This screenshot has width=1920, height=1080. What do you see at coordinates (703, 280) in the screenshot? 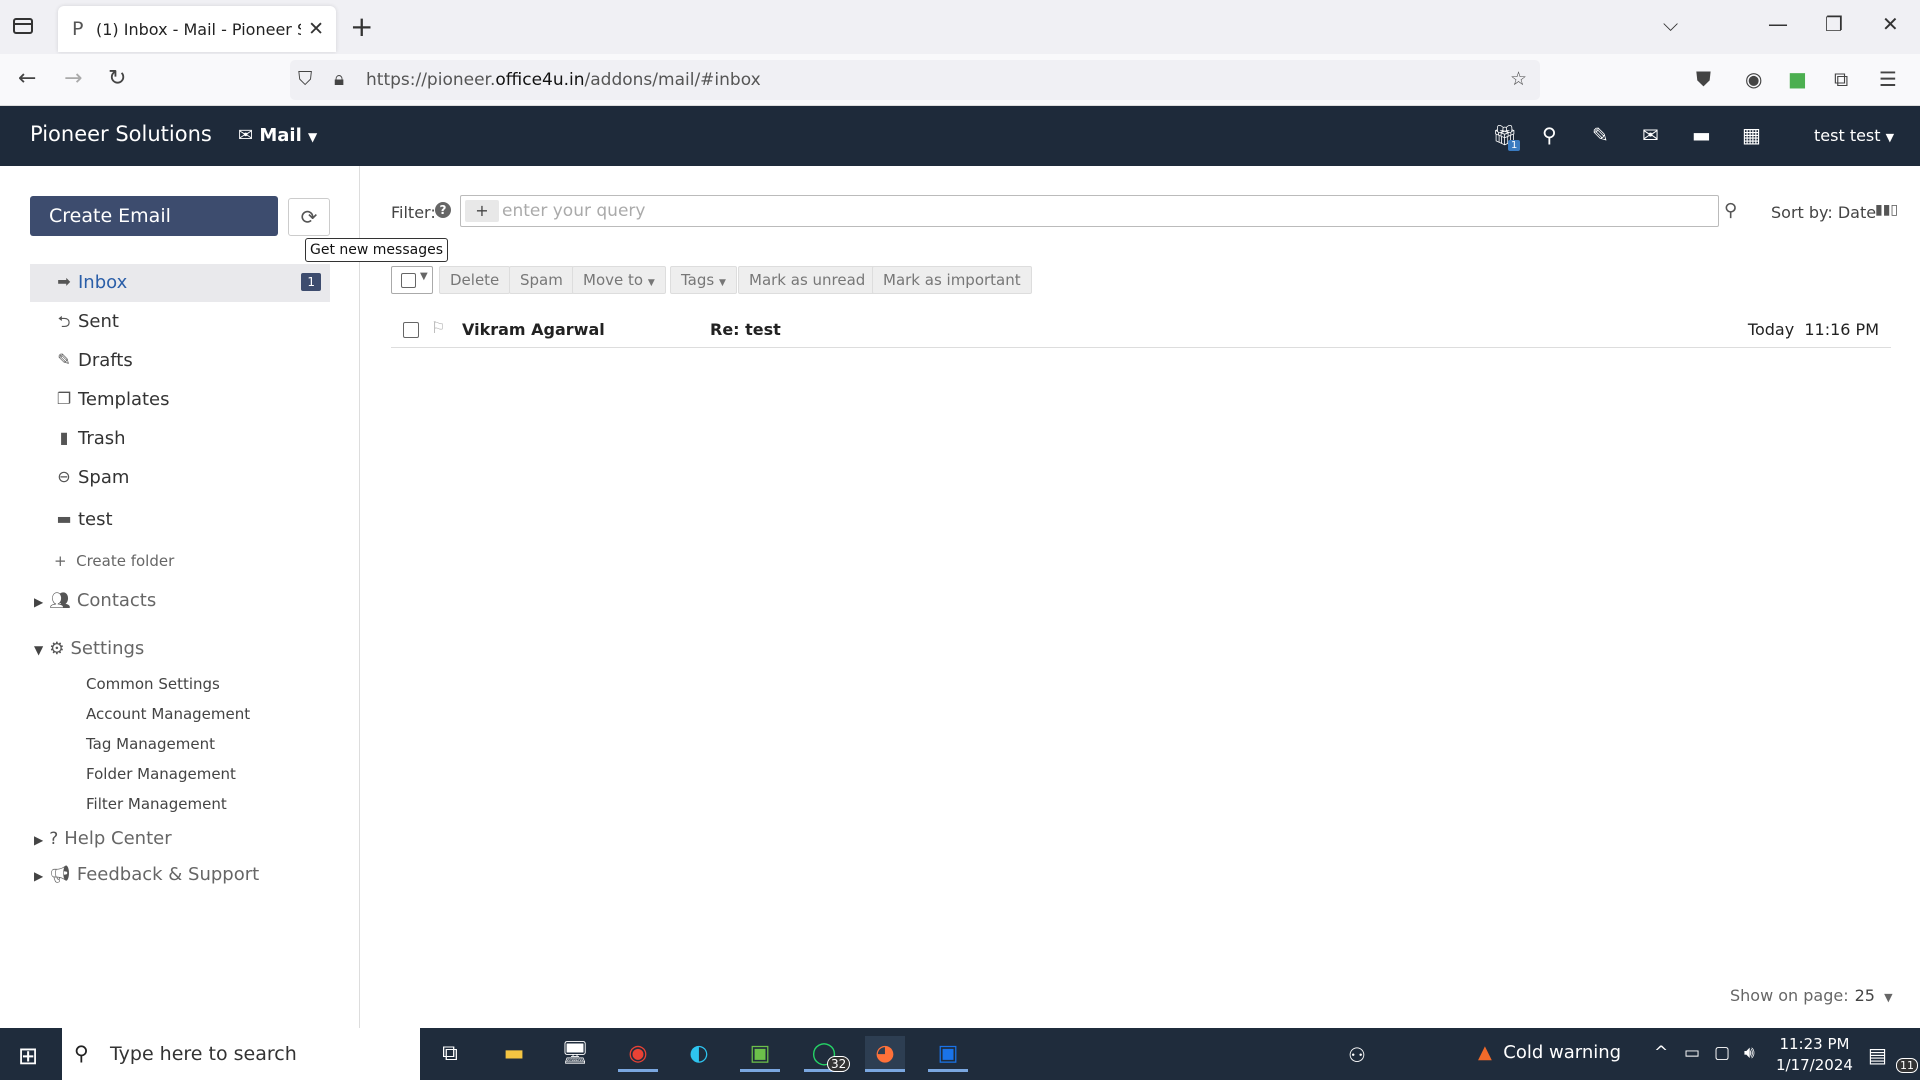
I see `tags-button: Tags ▼` at bounding box center [703, 280].